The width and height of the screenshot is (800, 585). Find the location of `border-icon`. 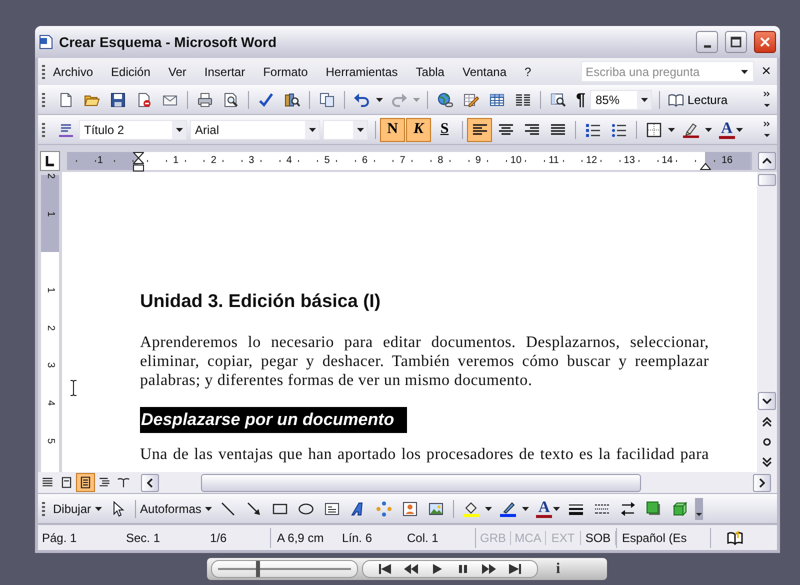

border-icon is located at coordinates (654, 130).